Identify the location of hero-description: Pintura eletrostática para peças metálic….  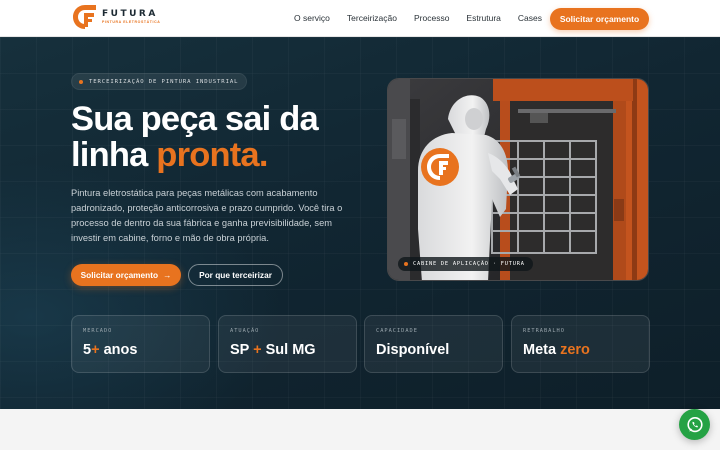
(207, 215).